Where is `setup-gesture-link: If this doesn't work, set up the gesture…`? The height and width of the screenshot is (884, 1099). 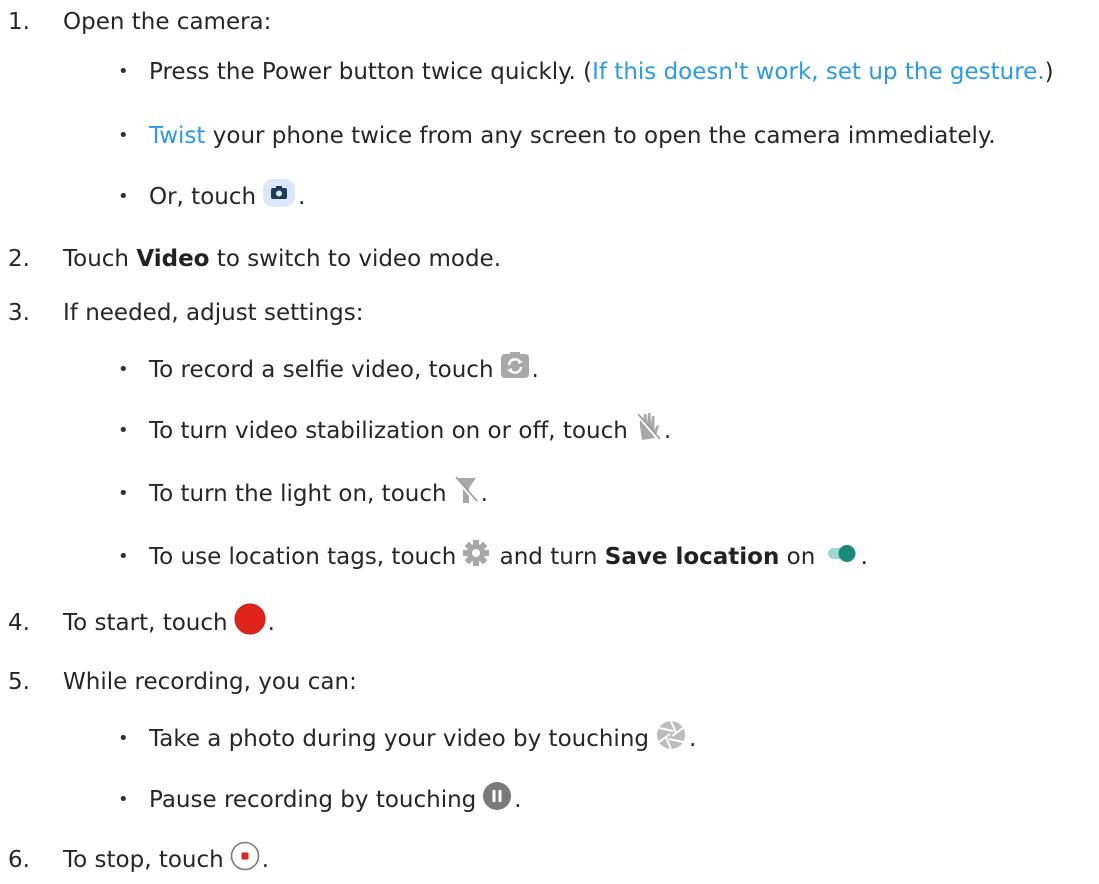 setup-gesture-link: If this doesn't work, set up the gesture… is located at coordinates (818, 72).